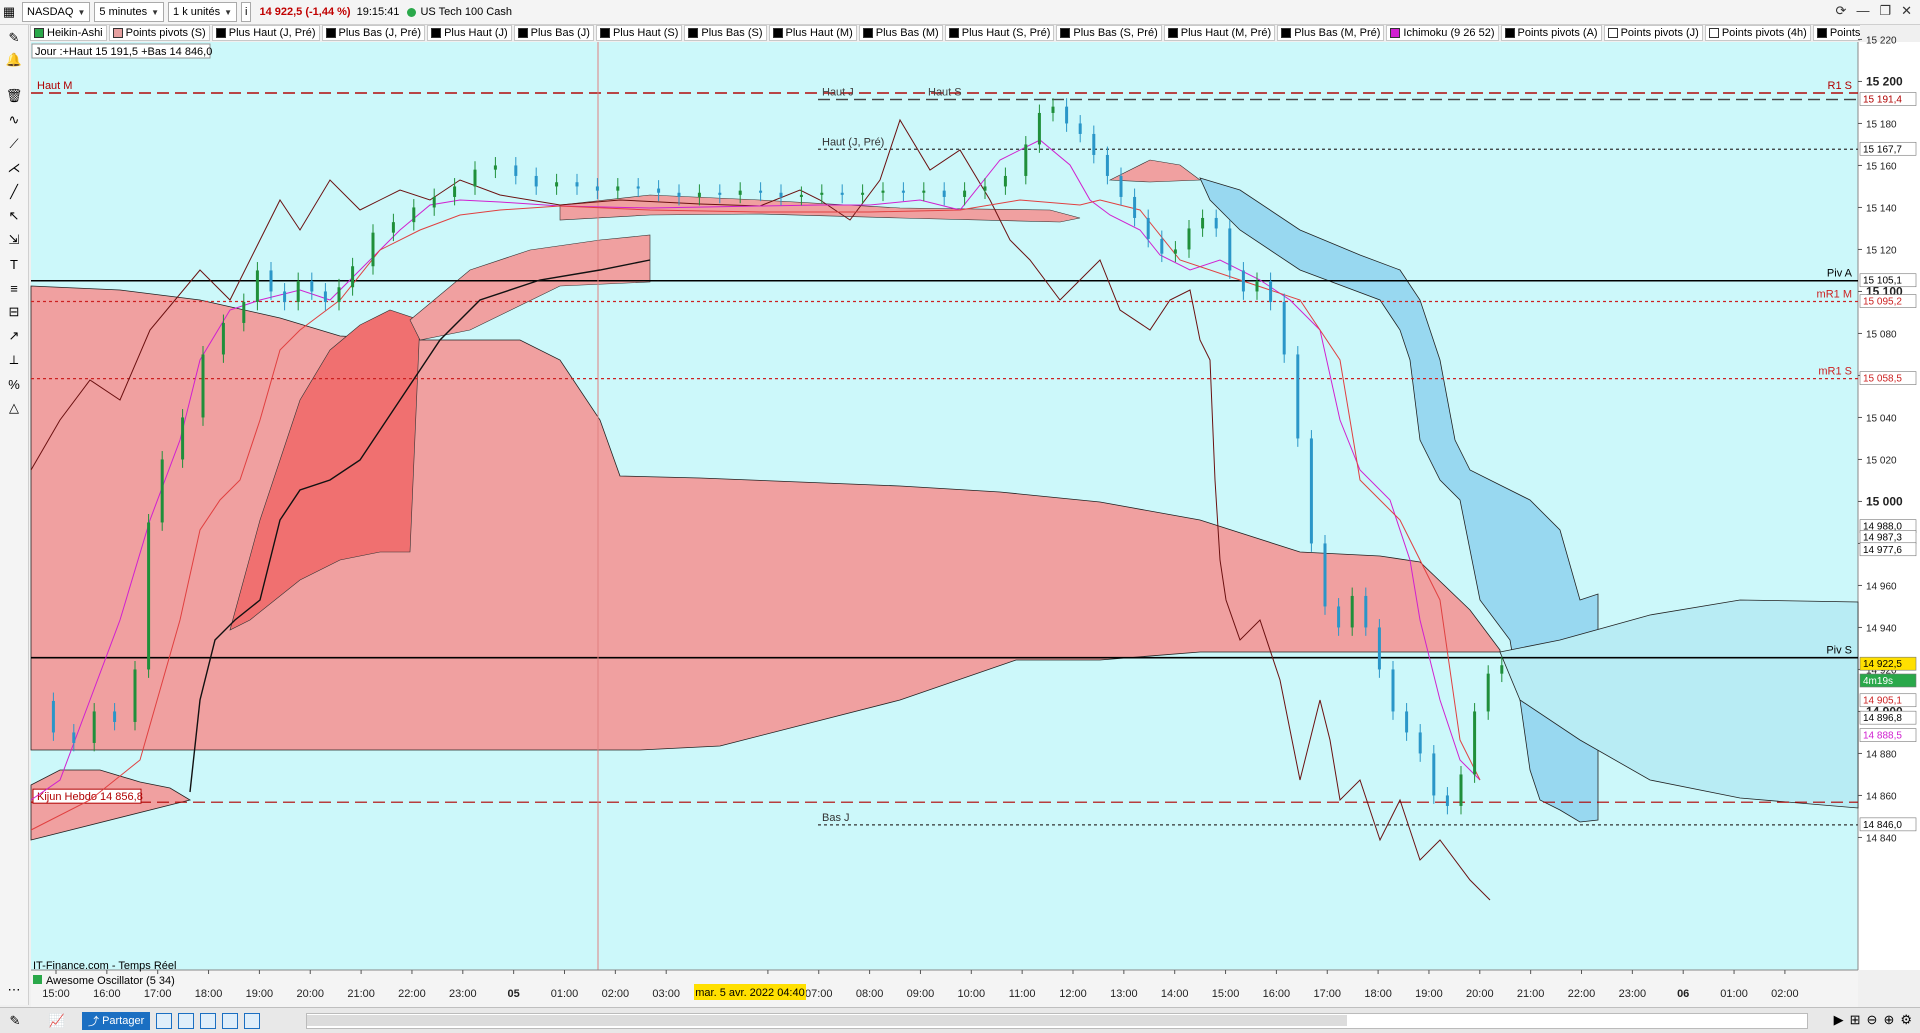  I want to click on y-tick-label: 15 140, so click(1881, 208).